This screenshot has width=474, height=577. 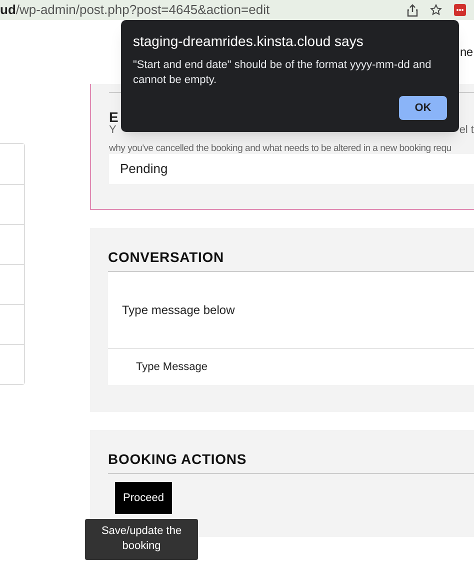 What do you see at coordinates (113, 117) in the screenshot?
I see `section-heading: E` at bounding box center [113, 117].